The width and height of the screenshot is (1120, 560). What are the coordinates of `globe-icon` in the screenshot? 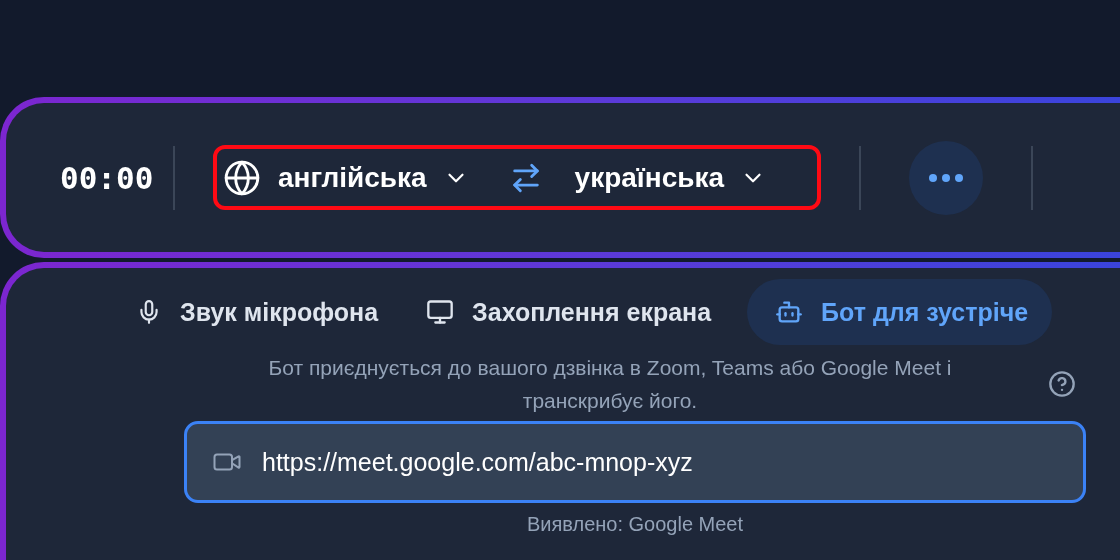 It's located at (242, 177).